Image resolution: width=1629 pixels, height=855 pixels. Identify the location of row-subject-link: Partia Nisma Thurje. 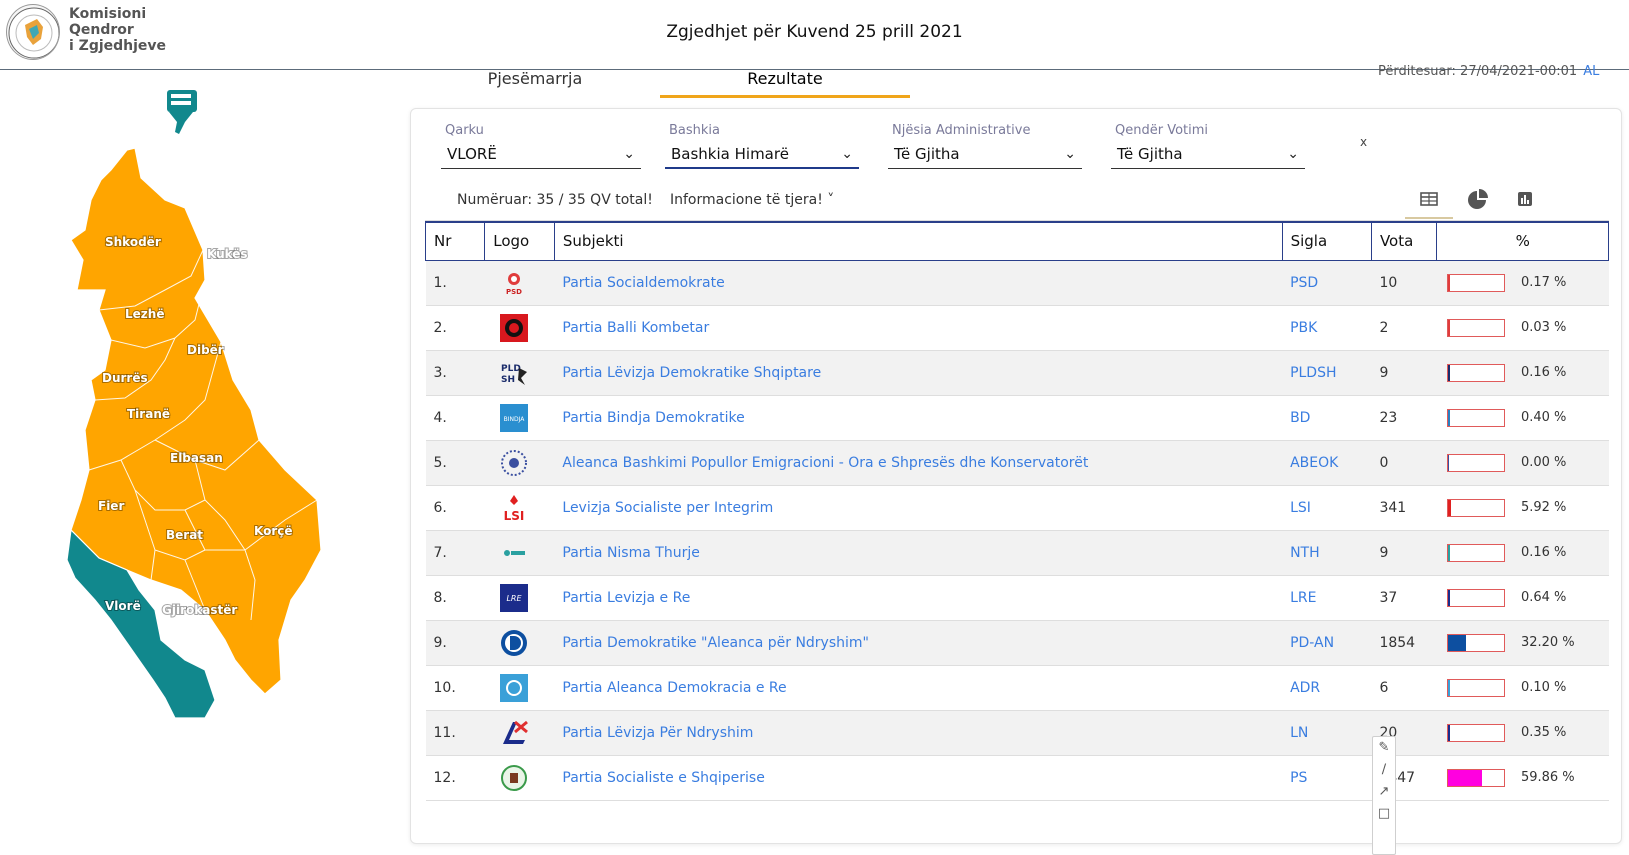
(918, 553).